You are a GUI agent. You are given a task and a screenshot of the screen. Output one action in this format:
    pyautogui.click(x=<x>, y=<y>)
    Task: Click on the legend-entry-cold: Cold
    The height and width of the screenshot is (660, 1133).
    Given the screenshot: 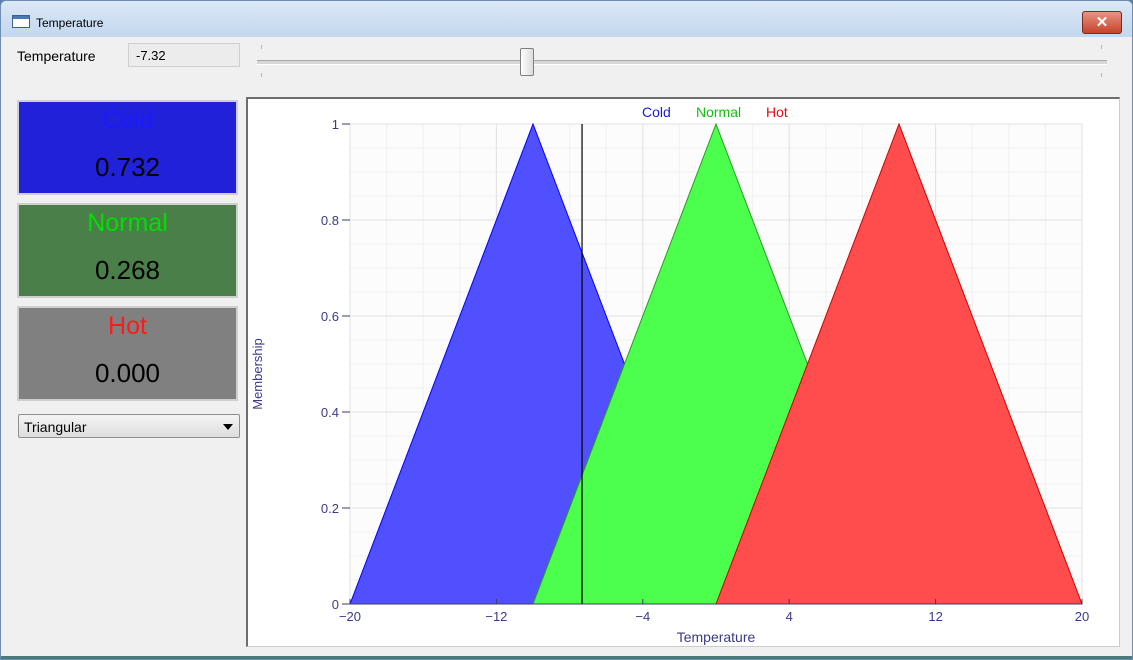 What is the action you would take?
    pyautogui.click(x=656, y=112)
    